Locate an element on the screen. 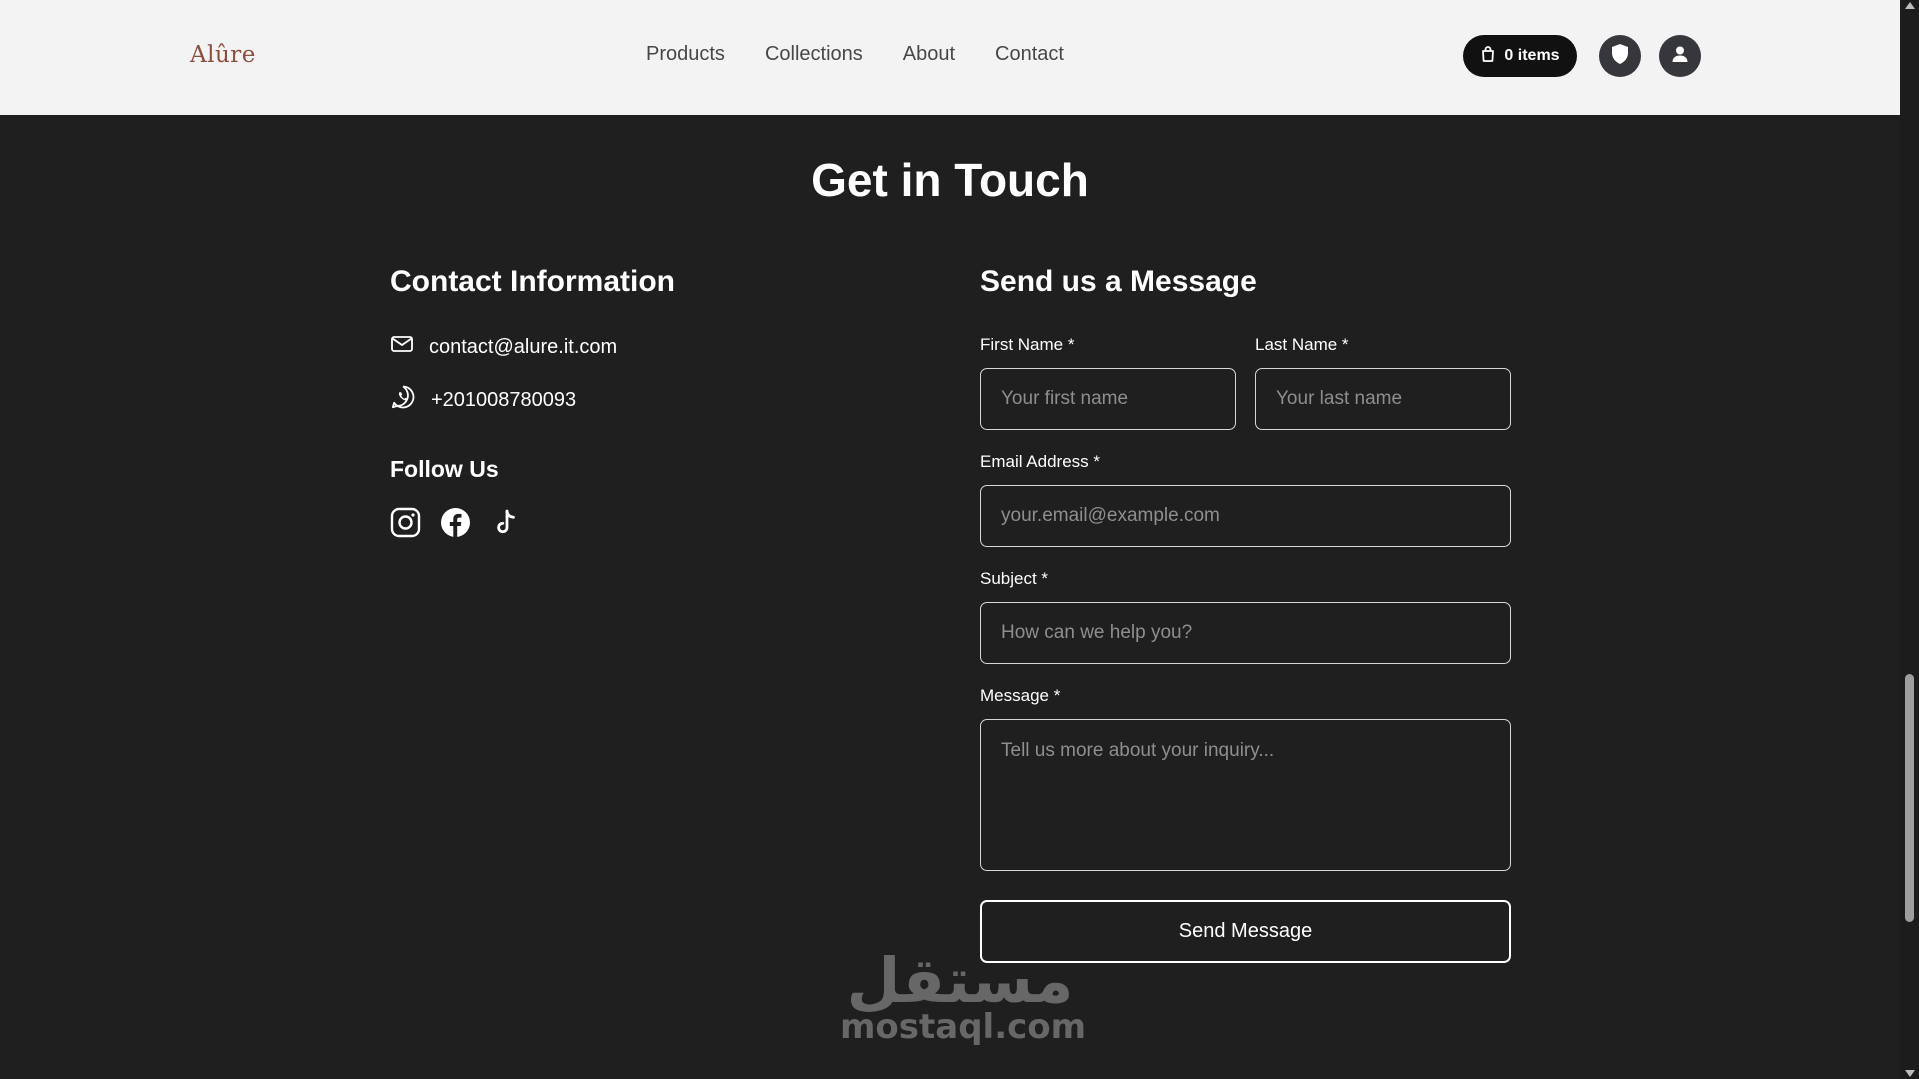 This screenshot has width=1919, height=1079. contact-phone-row: +201008780093 is located at coordinates (483, 400).